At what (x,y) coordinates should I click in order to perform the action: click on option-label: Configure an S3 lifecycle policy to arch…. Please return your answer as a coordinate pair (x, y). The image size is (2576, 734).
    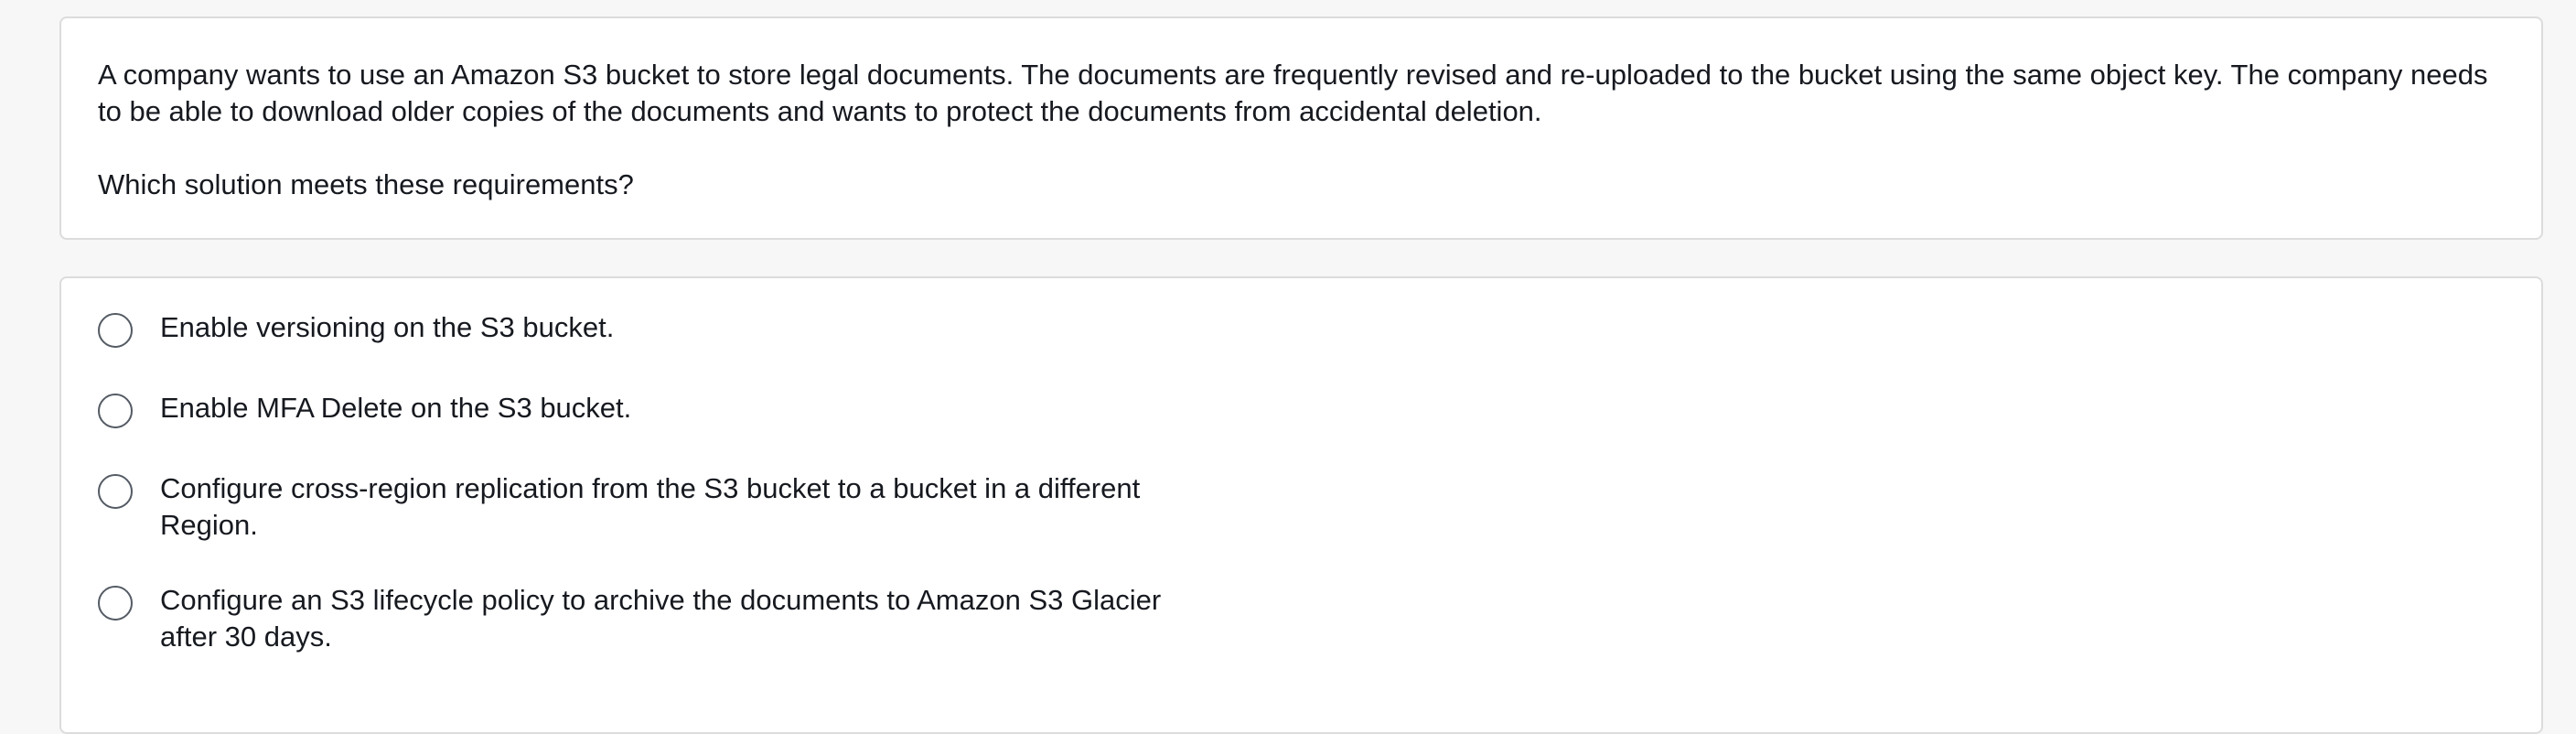
    Looking at the image, I should click on (661, 618).